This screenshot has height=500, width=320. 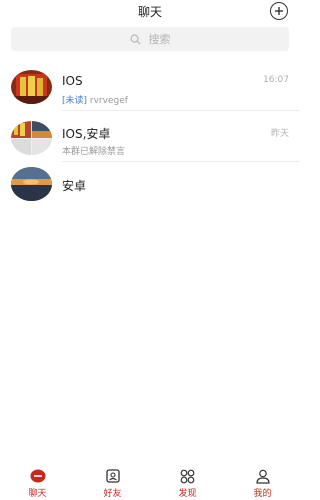 I want to click on tab-profile: 我的, so click(x=263, y=481).